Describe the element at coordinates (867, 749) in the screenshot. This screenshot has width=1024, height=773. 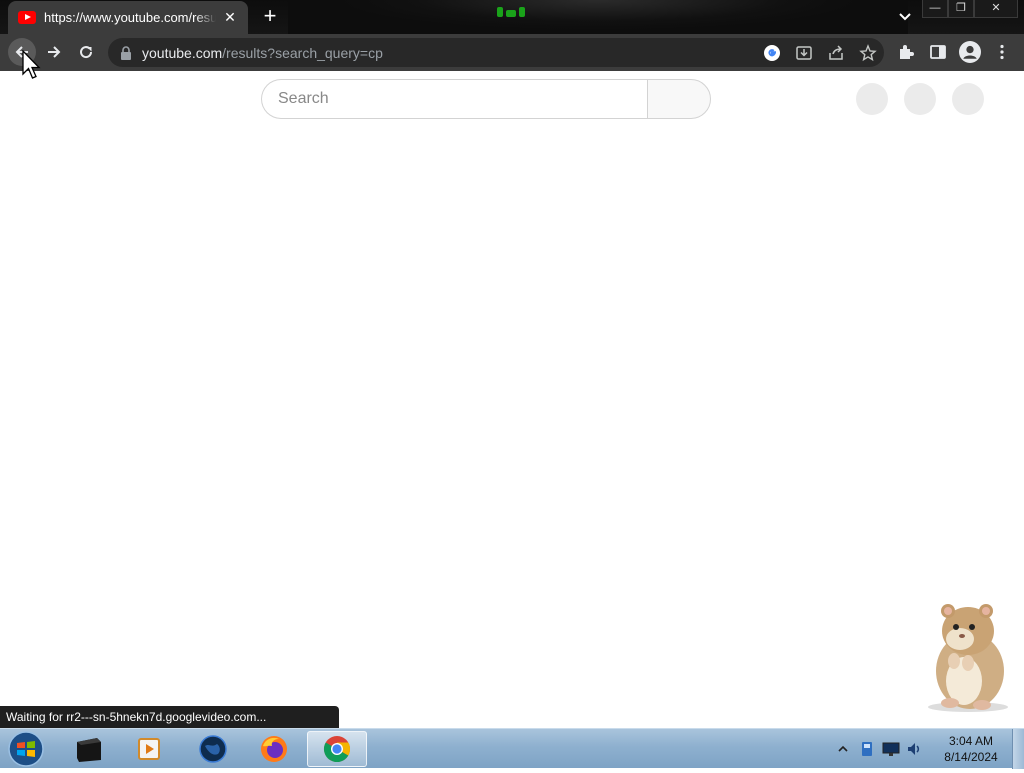
I see `network-icon` at that location.